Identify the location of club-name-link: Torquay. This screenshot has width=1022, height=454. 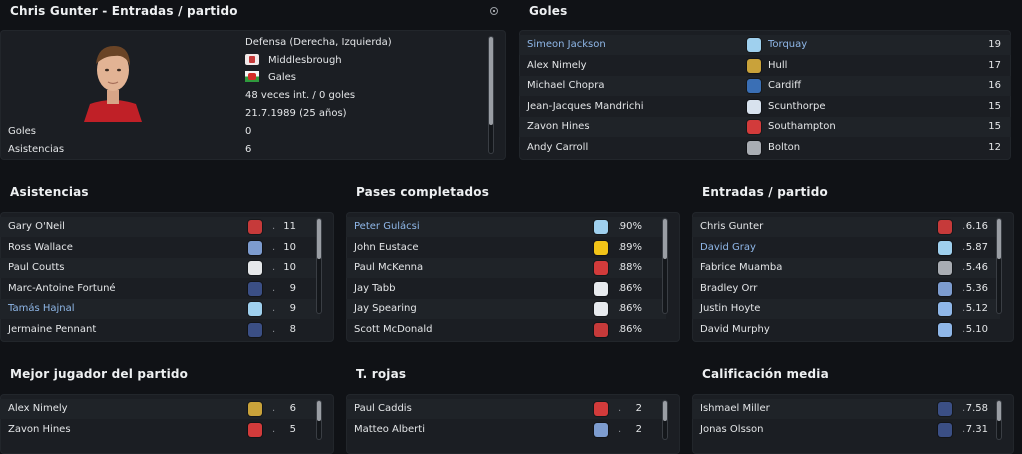
(787, 45).